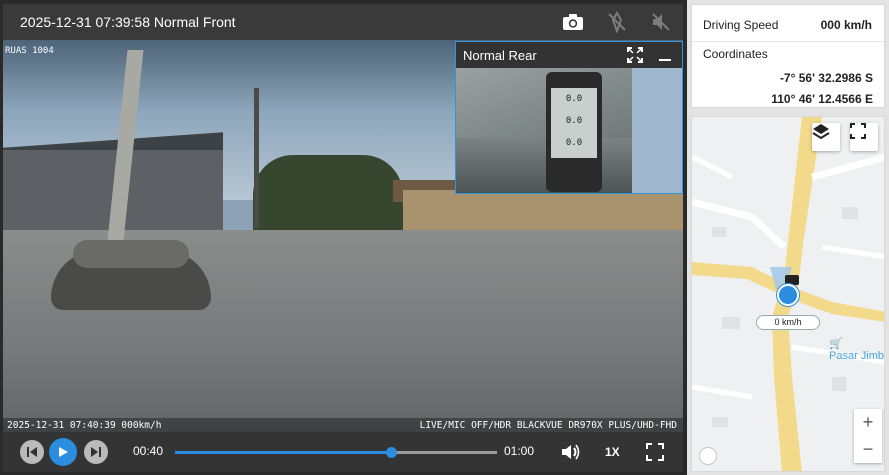 The width and height of the screenshot is (889, 475). Describe the element at coordinates (788, 41) in the screenshot. I see `divider` at that location.